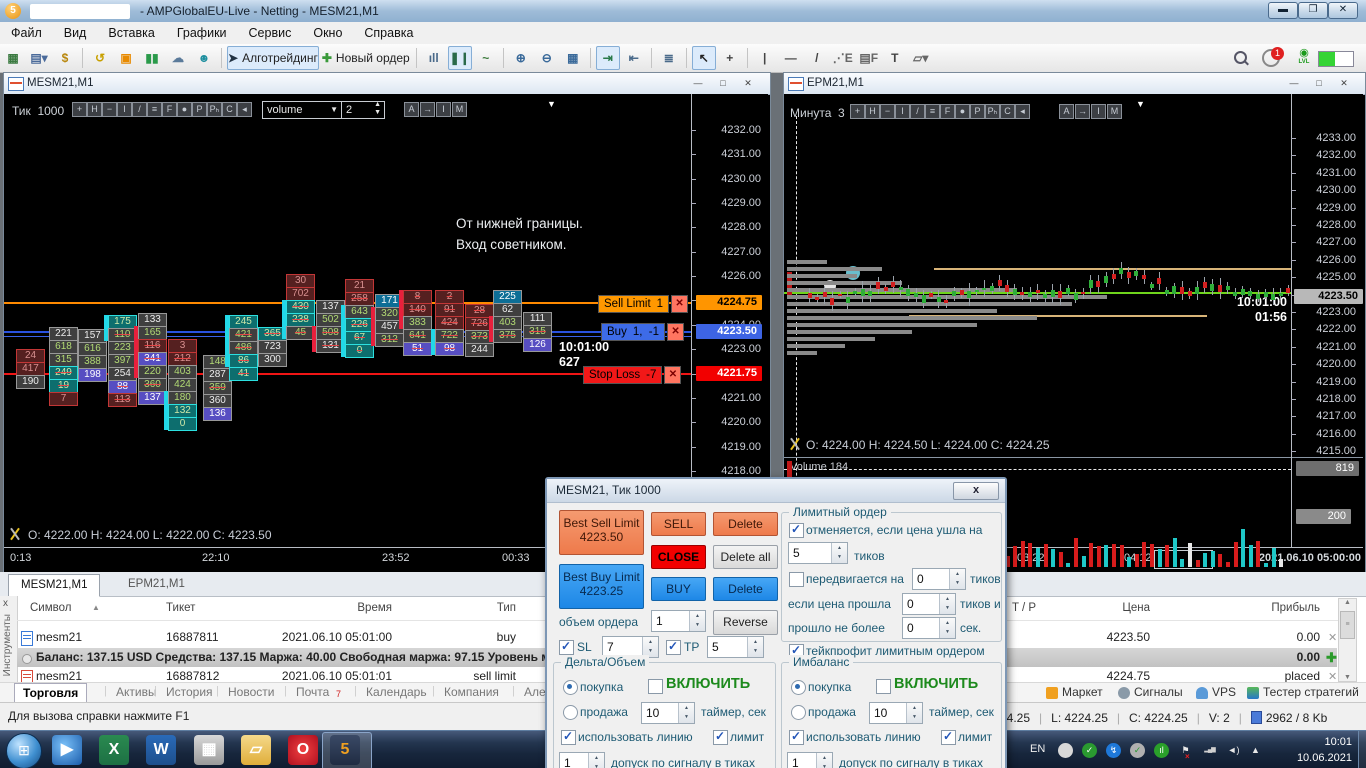 This screenshot has height=768, width=1366. What do you see at coordinates (623, 375) in the screenshot?
I see `stop-loss-tag-label: Stop Loss -7` at bounding box center [623, 375].